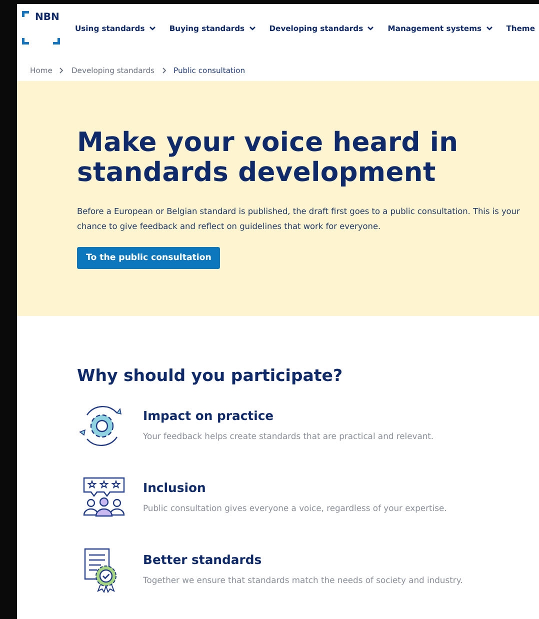 The image size is (539, 619). I want to click on reason-description: Your feedback helps create standards that are practical and relevant., so click(288, 436).